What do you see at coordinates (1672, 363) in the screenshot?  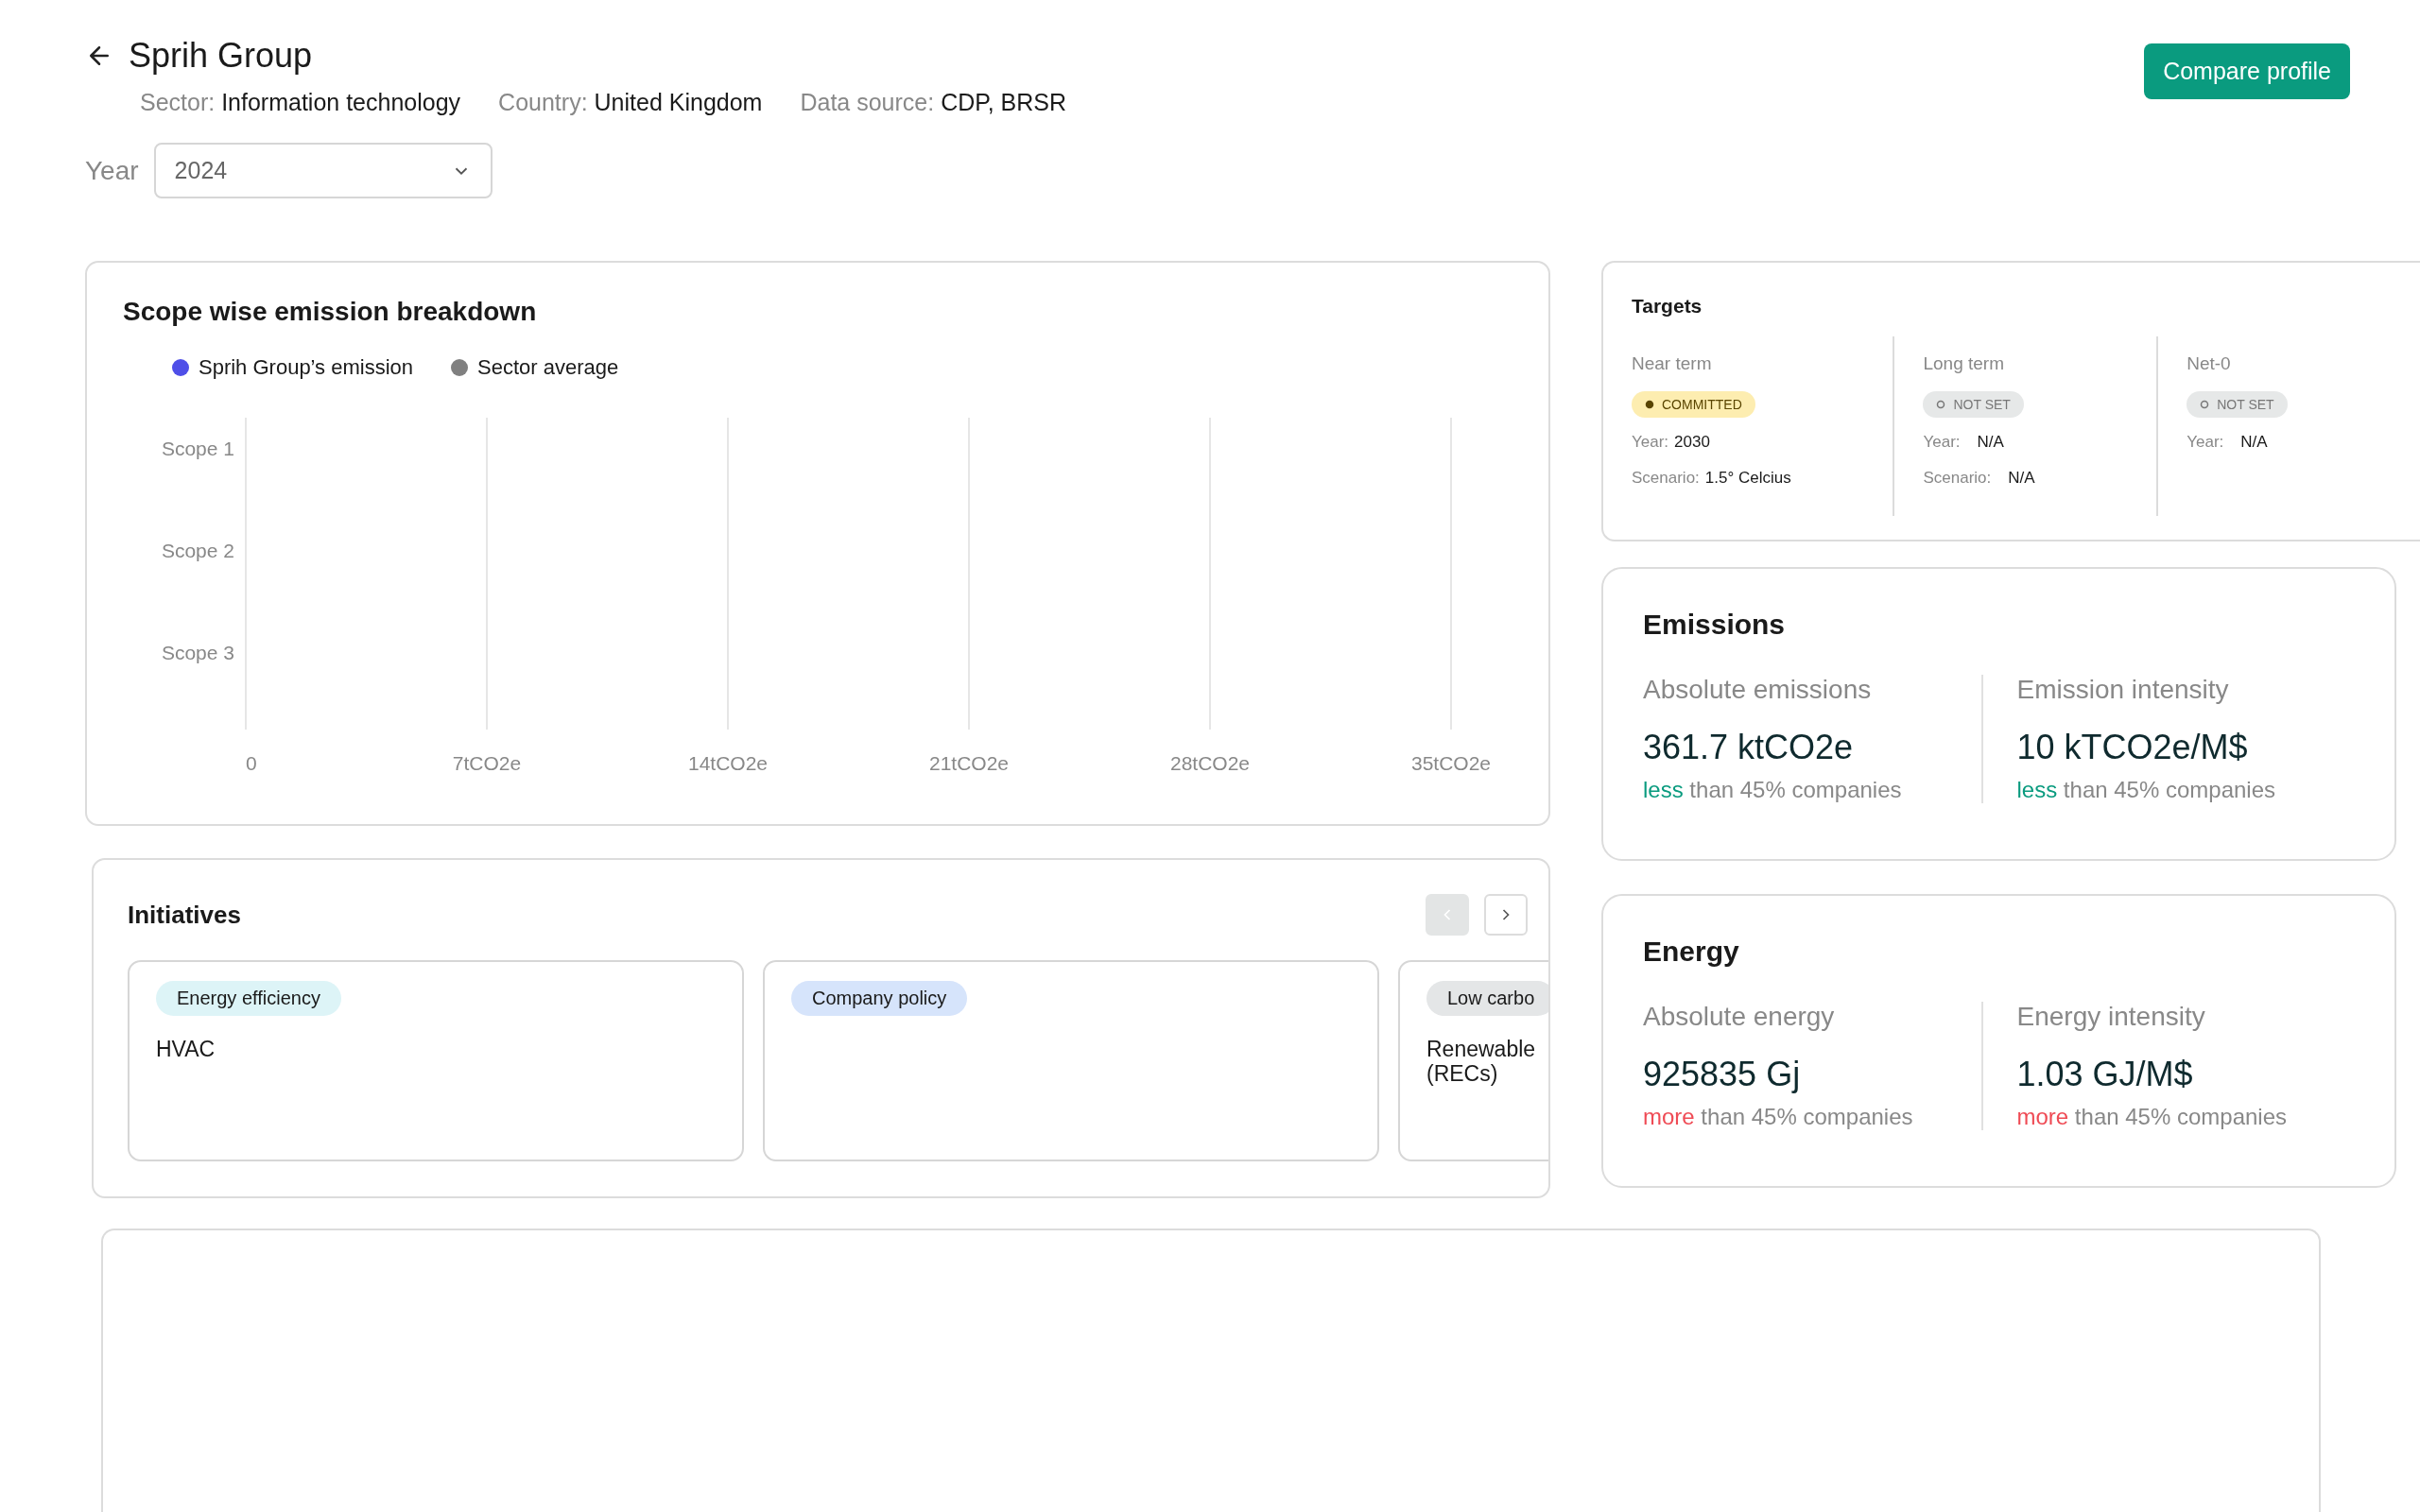 I see `target-term-label: Near term` at bounding box center [1672, 363].